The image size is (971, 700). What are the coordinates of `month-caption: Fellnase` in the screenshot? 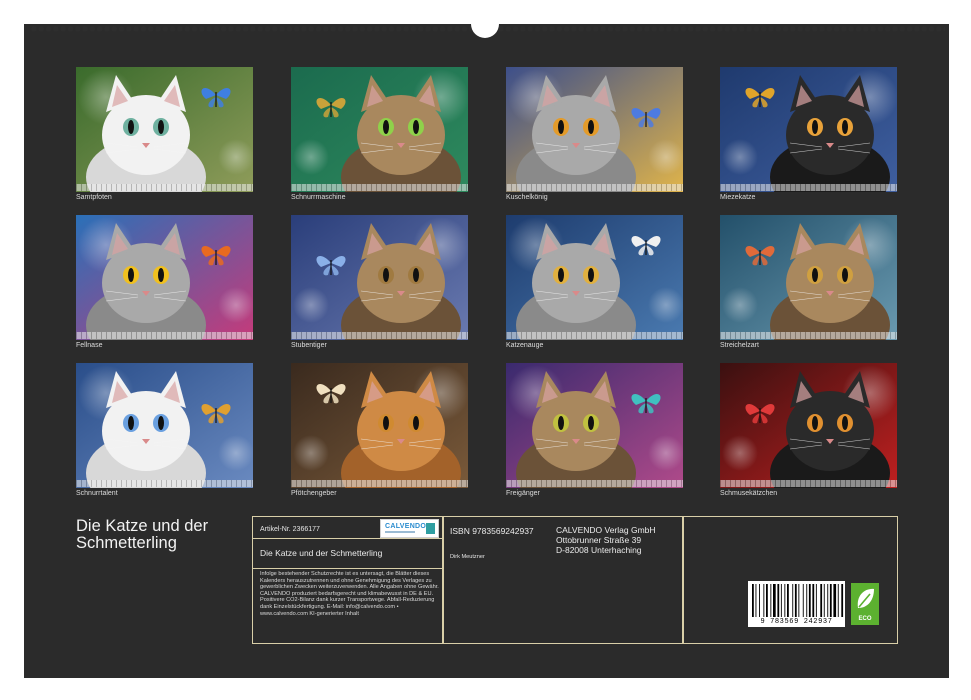 It's located at (89, 345).